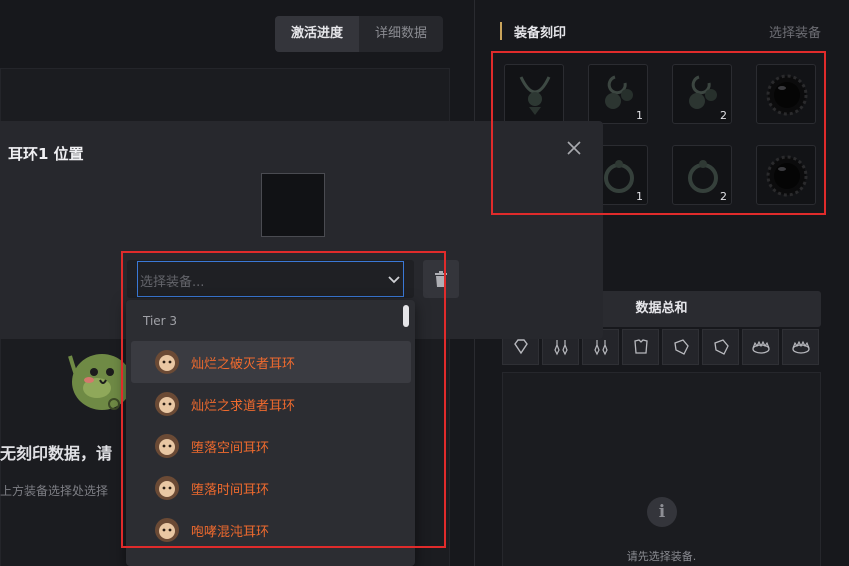 This screenshot has height=566, width=849. I want to click on info-icon: i, so click(662, 512).